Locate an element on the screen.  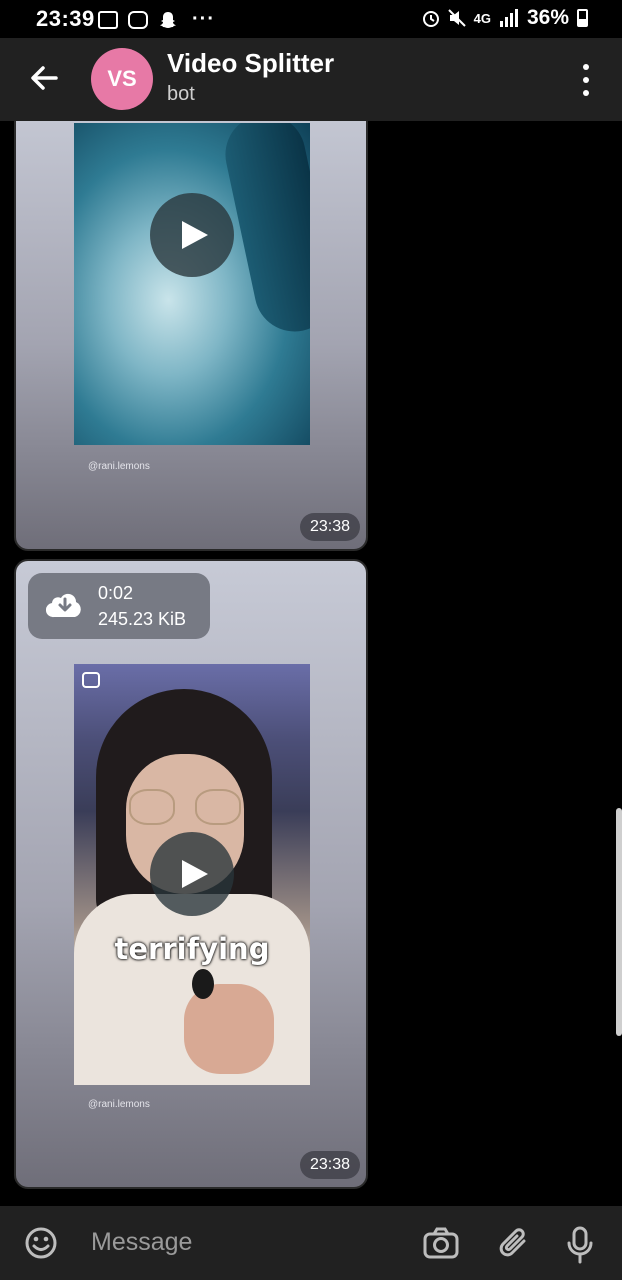
more-options-icon is located at coordinates (586, 80).